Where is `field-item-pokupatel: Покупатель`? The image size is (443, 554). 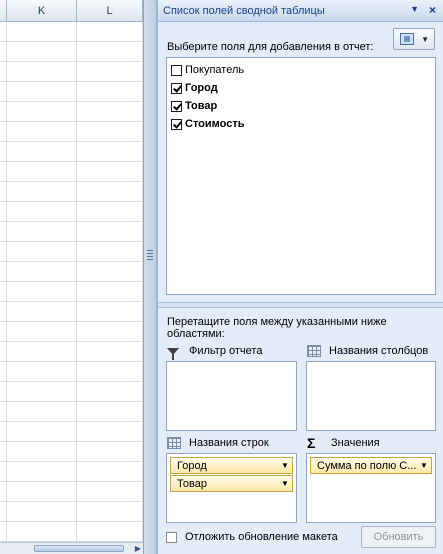 field-item-pokupatel: Покупатель is located at coordinates (207, 70).